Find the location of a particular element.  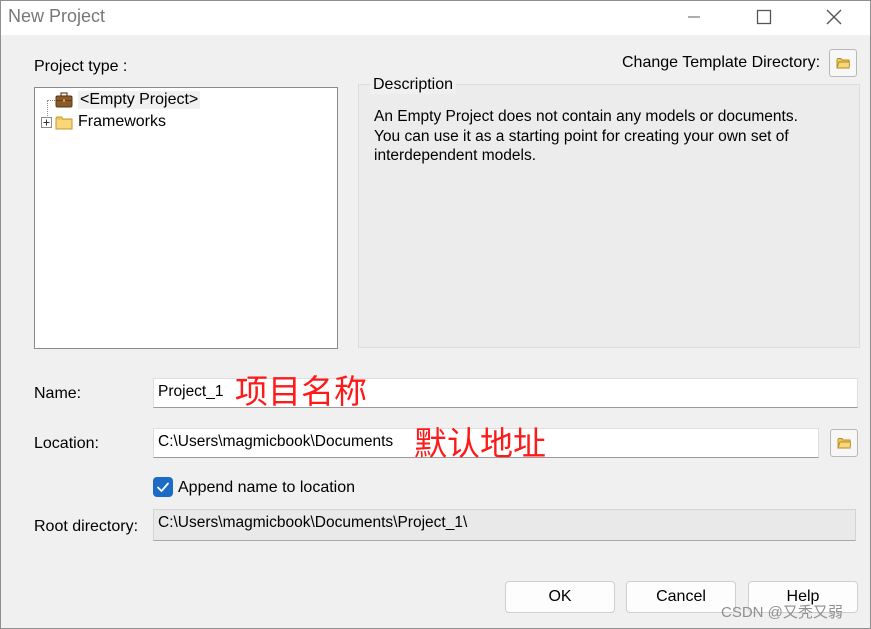

checkmark-icon is located at coordinates (163, 487).